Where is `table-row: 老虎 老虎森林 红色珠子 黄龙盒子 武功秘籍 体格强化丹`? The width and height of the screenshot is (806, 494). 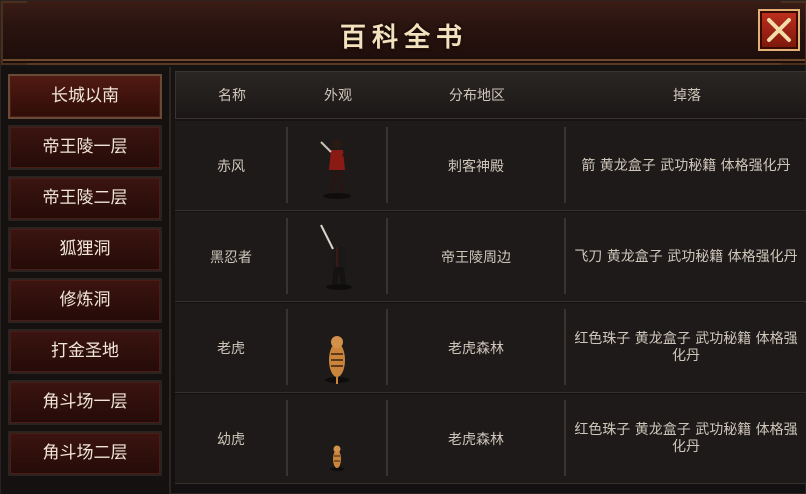
table-row: 老虎 老虎森林 红色珠子 黄龙盒子 武功秘籍 体格强化丹 is located at coordinates (490, 348).